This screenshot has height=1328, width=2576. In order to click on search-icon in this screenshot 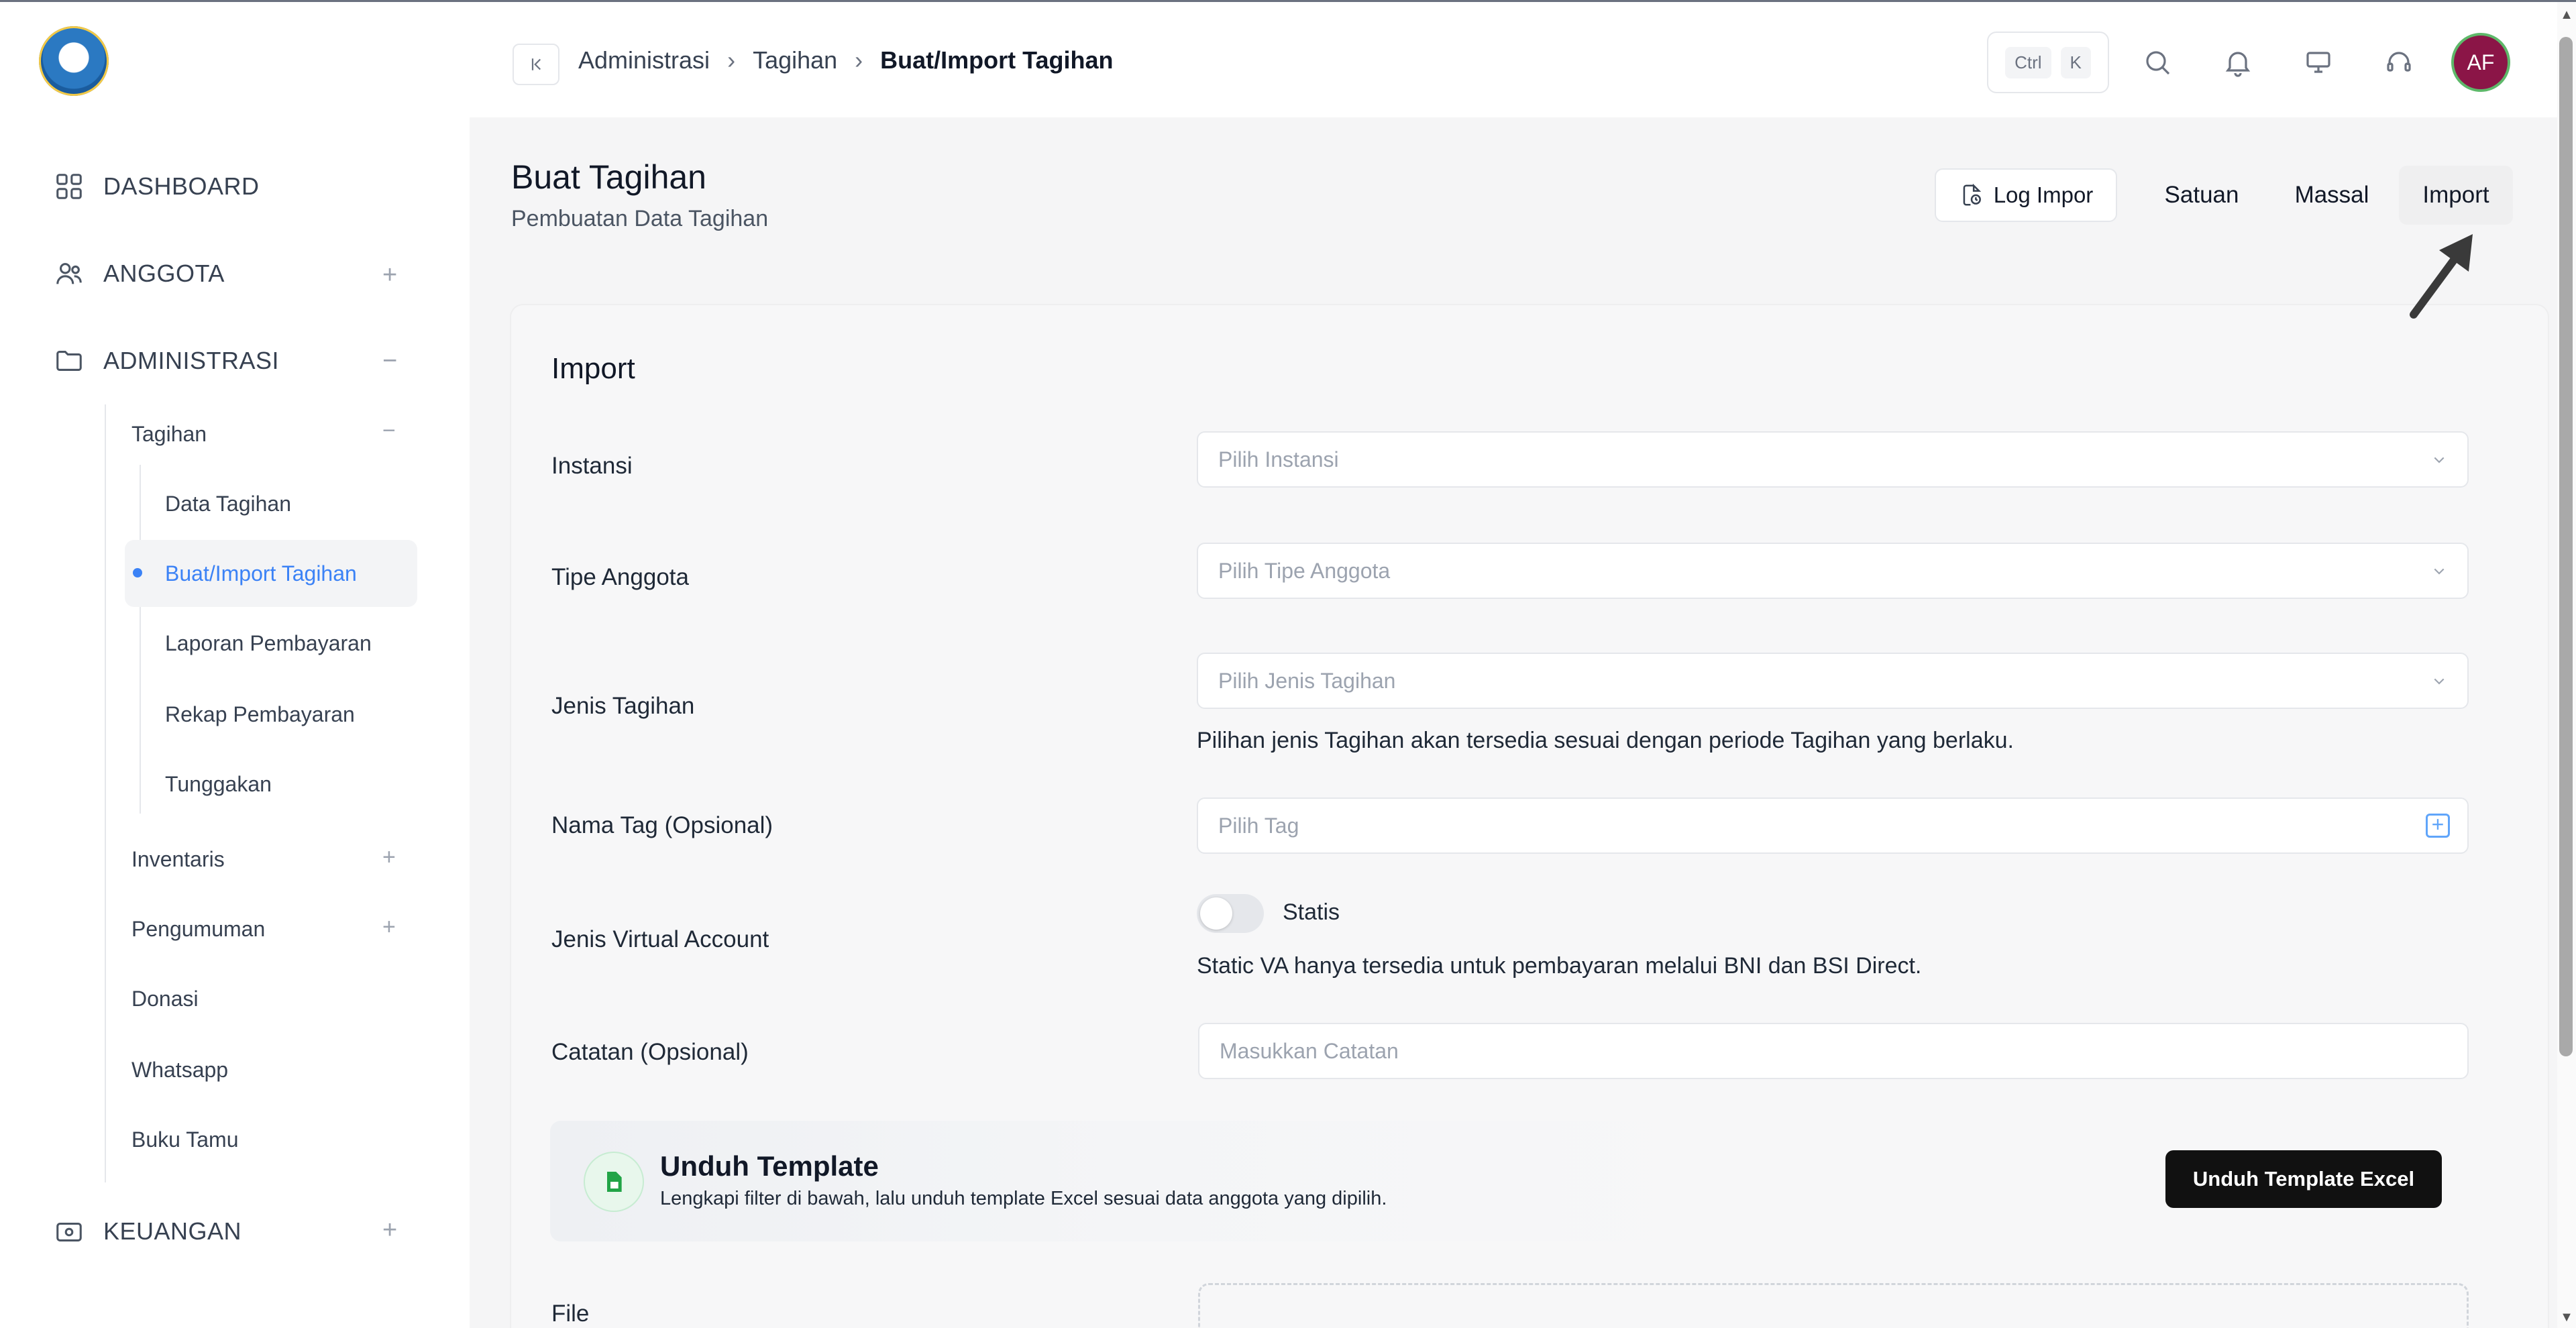, I will do `click(2157, 63)`.